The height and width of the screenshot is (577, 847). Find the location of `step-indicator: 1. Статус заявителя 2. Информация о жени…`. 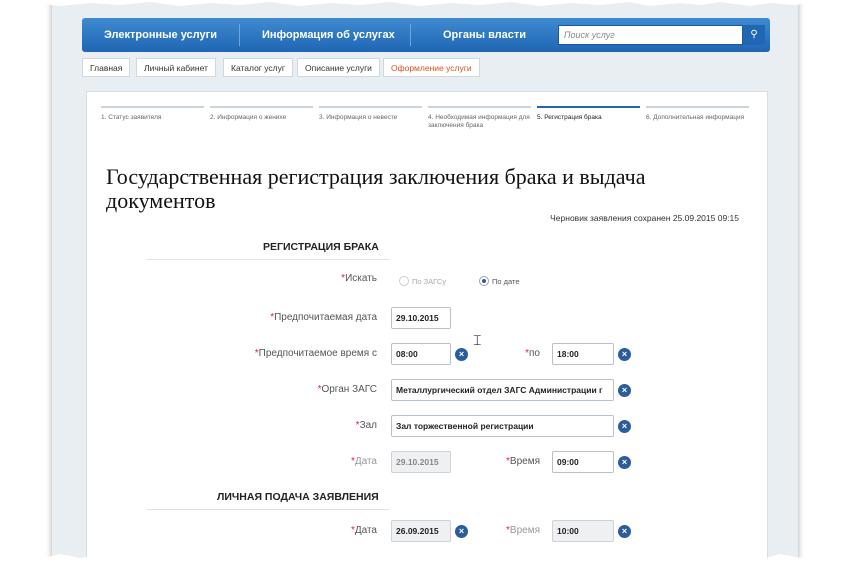

step-indicator: 1. Статус заявителя 2. Информация о жени… is located at coordinates (426, 121).